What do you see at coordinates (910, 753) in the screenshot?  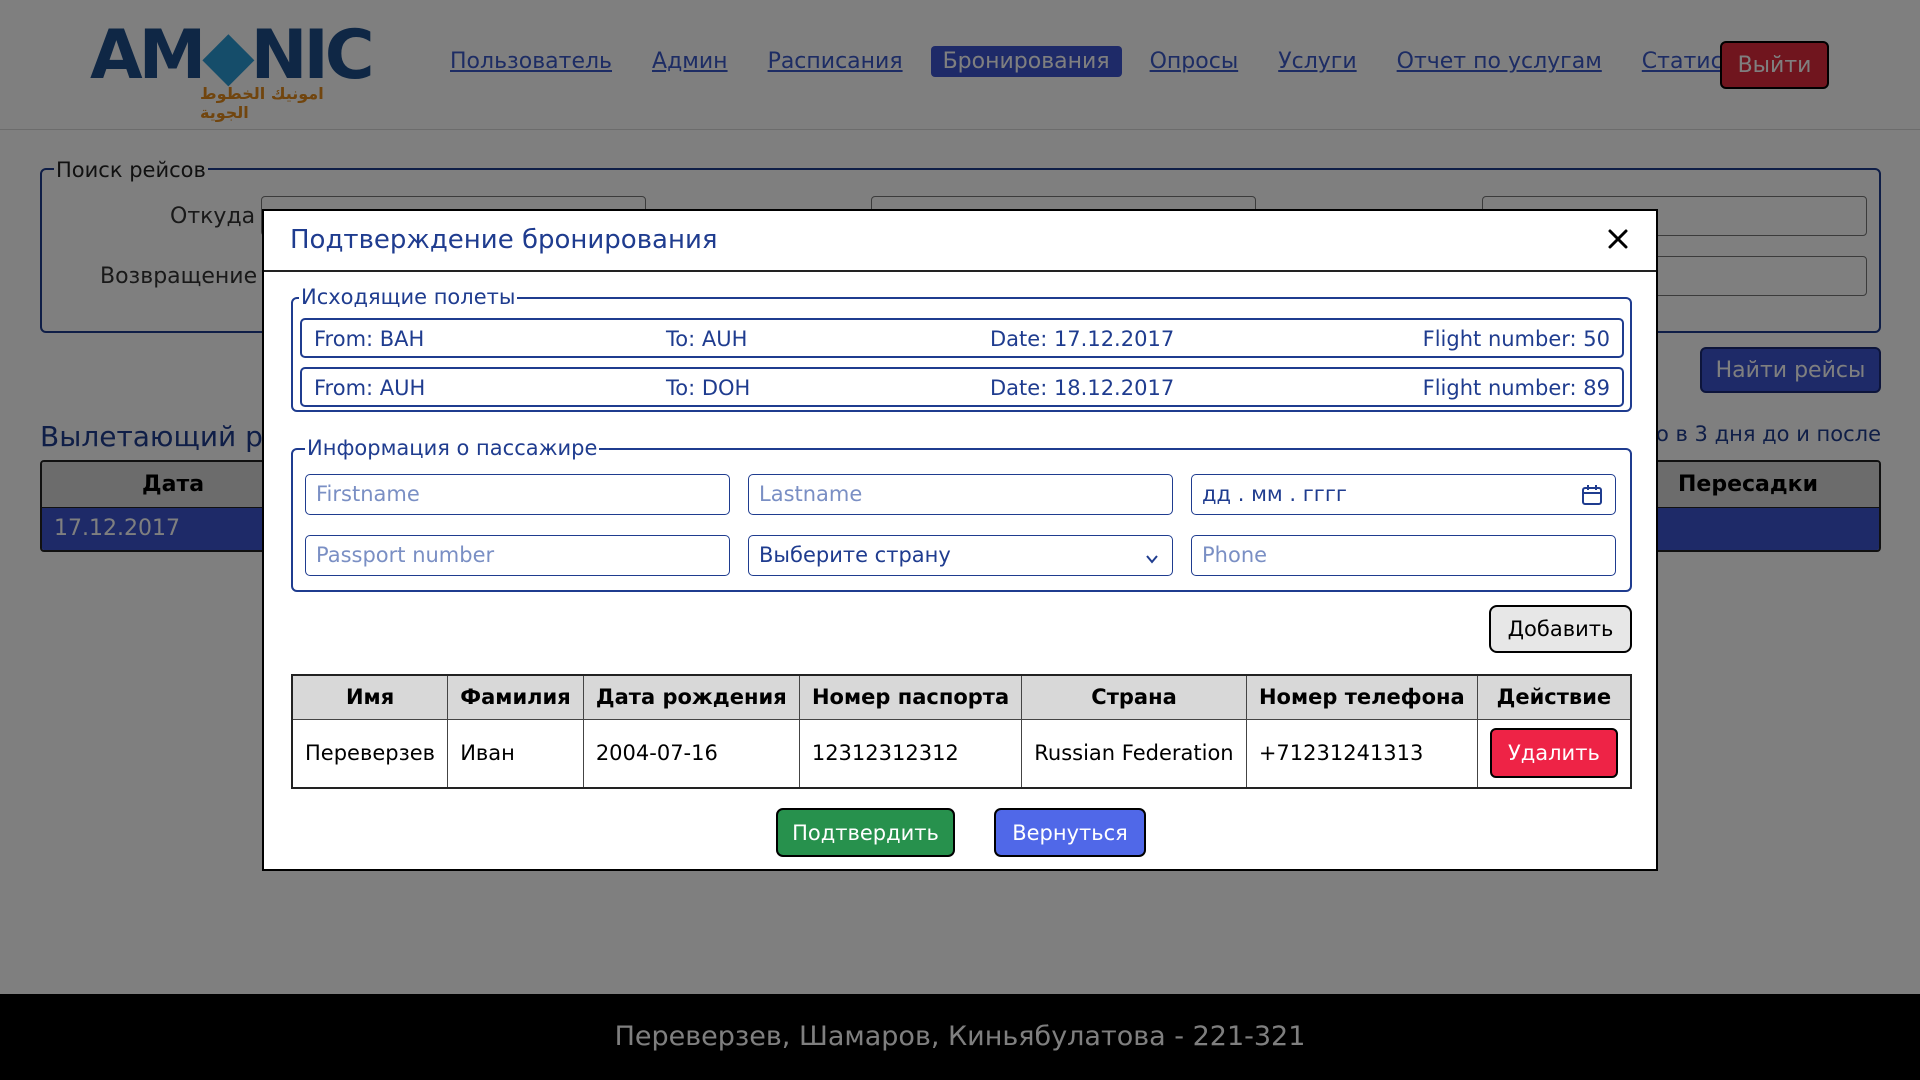 I see `cell-passport: 12312312312` at bounding box center [910, 753].